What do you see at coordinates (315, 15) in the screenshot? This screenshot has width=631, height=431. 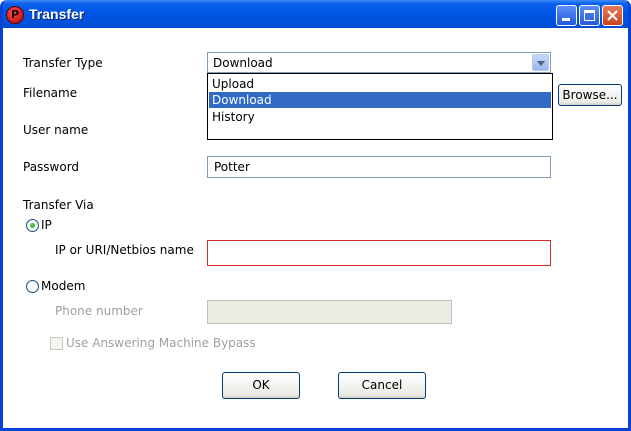 I see `title-bar: P Transfer` at bounding box center [315, 15].